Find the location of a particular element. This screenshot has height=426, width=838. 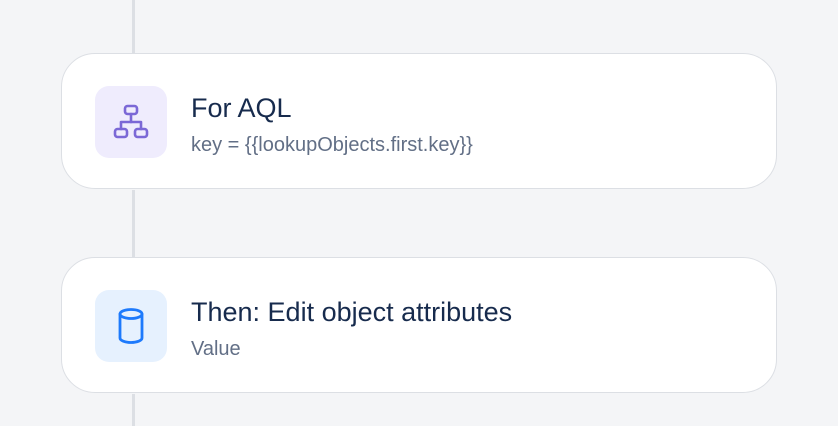

action-icon-container is located at coordinates (131, 326).